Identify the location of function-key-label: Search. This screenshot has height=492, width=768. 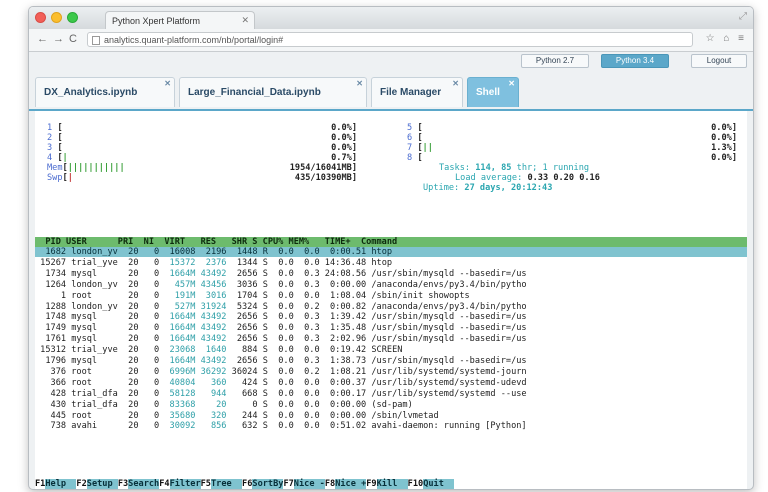
(144, 484).